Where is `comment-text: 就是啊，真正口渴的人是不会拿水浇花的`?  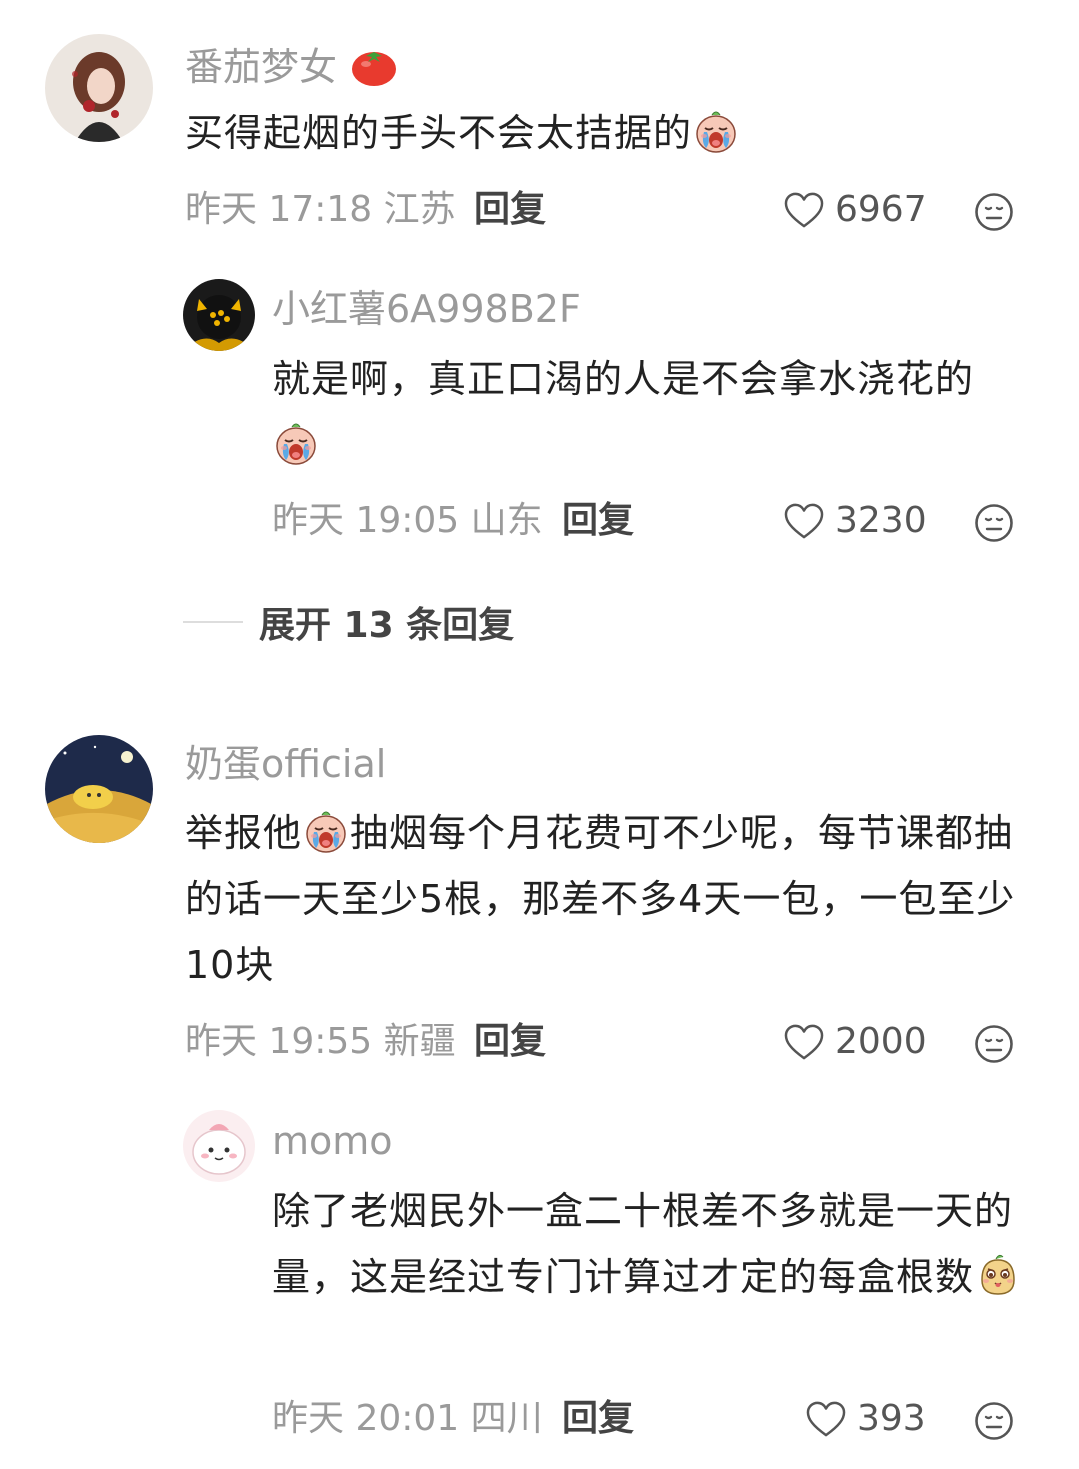
comment-text: 就是啊，真正口渴的人是不会拿水浇花的 is located at coordinates (657, 412).